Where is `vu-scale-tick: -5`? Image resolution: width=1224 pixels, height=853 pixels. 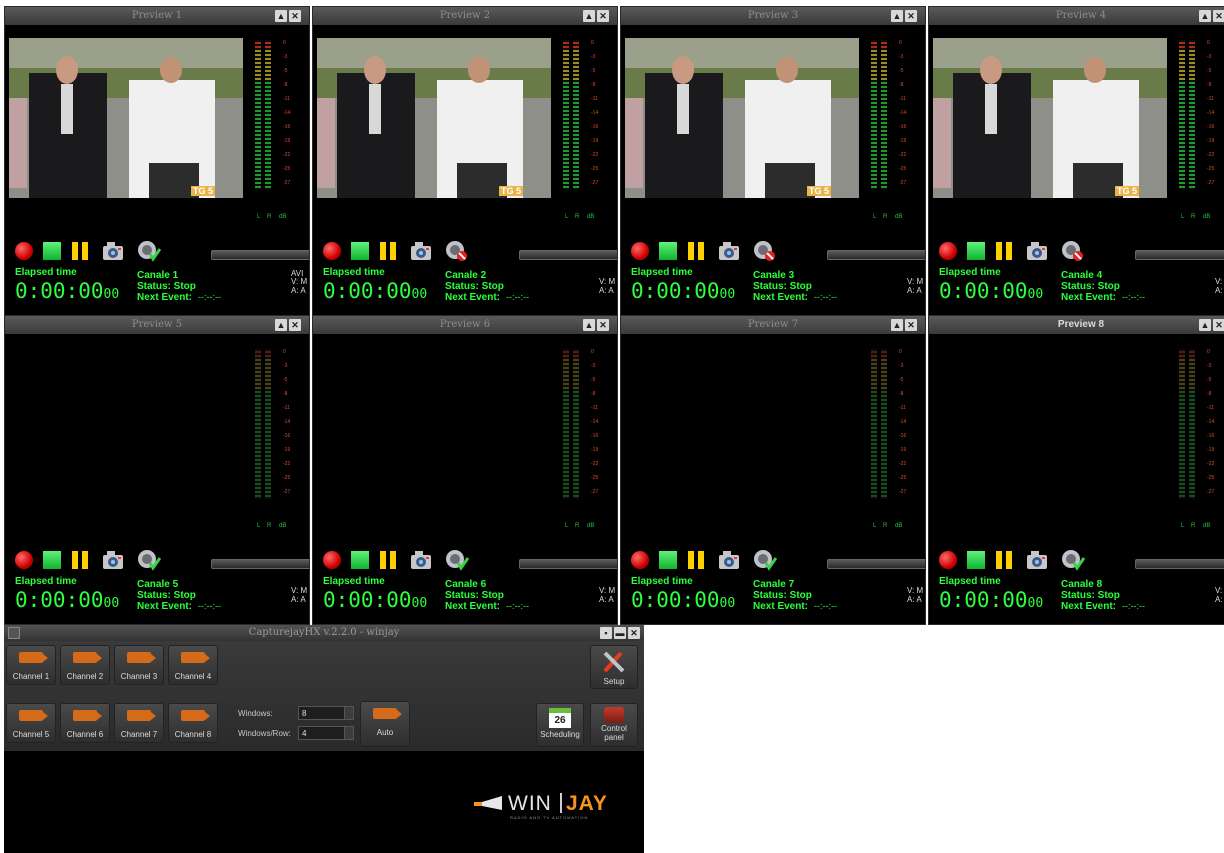
vu-scale-tick: -5 is located at coordinates (901, 71).